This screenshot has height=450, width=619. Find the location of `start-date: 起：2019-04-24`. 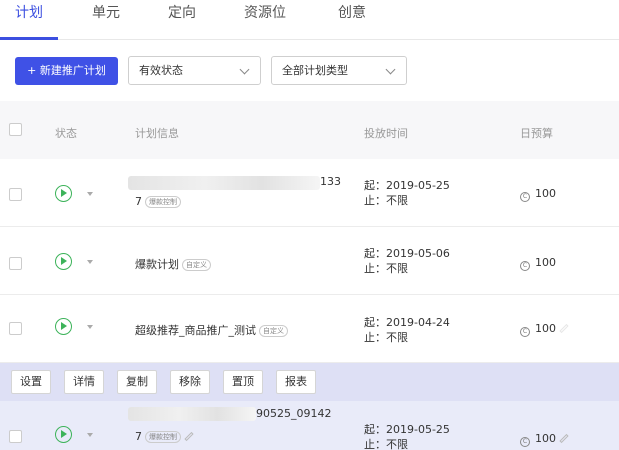

start-date: 起：2019-04-24 is located at coordinates (407, 322).